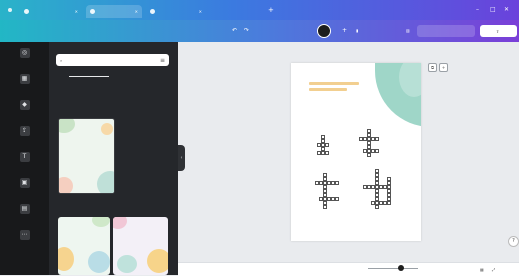 This screenshot has height=276, width=519. Describe the element at coordinates (259, 31) in the screenshot. I see `editor-toolbar: ↶ ↷ + ▮ ▥ ⇪` at that location.